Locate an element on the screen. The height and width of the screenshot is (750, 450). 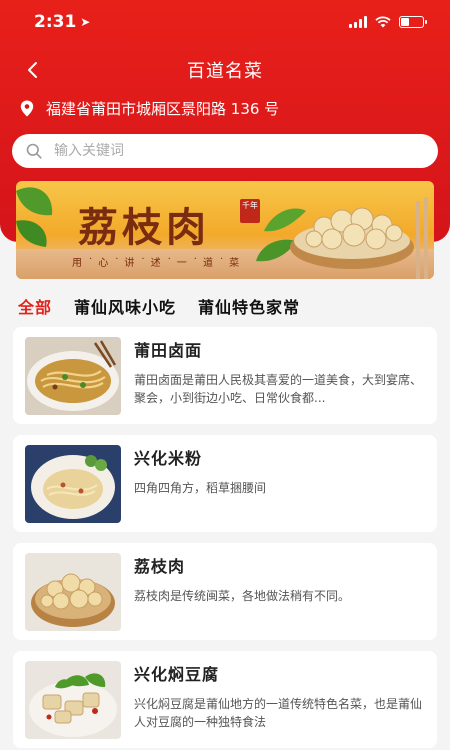
category-tabs: 全部 莆仙风味小吃 莆仙特色家常 is located at coordinates (159, 306).